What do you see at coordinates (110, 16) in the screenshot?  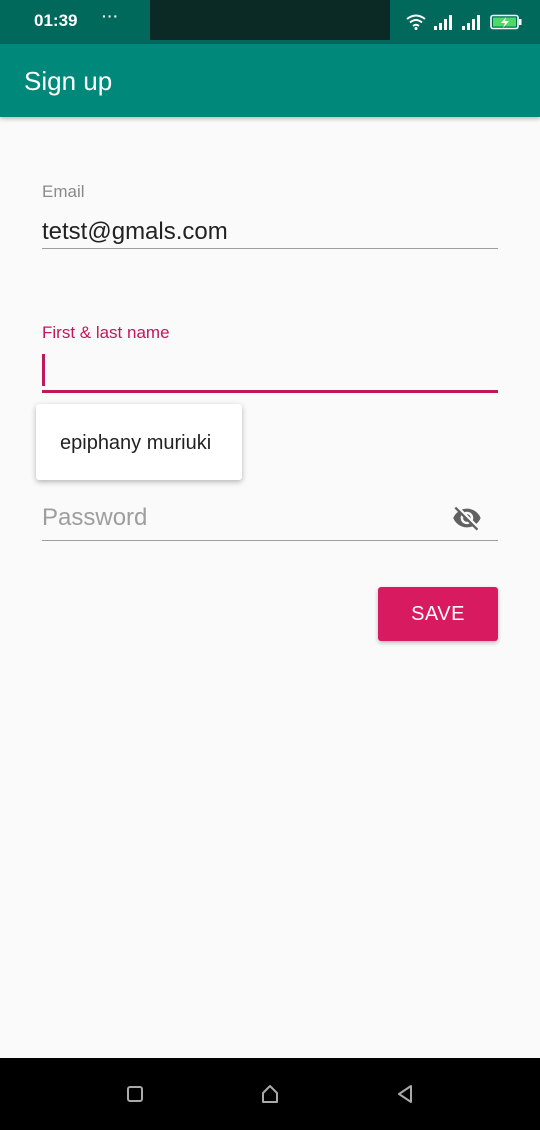 I see `status-more-icon: ···` at bounding box center [110, 16].